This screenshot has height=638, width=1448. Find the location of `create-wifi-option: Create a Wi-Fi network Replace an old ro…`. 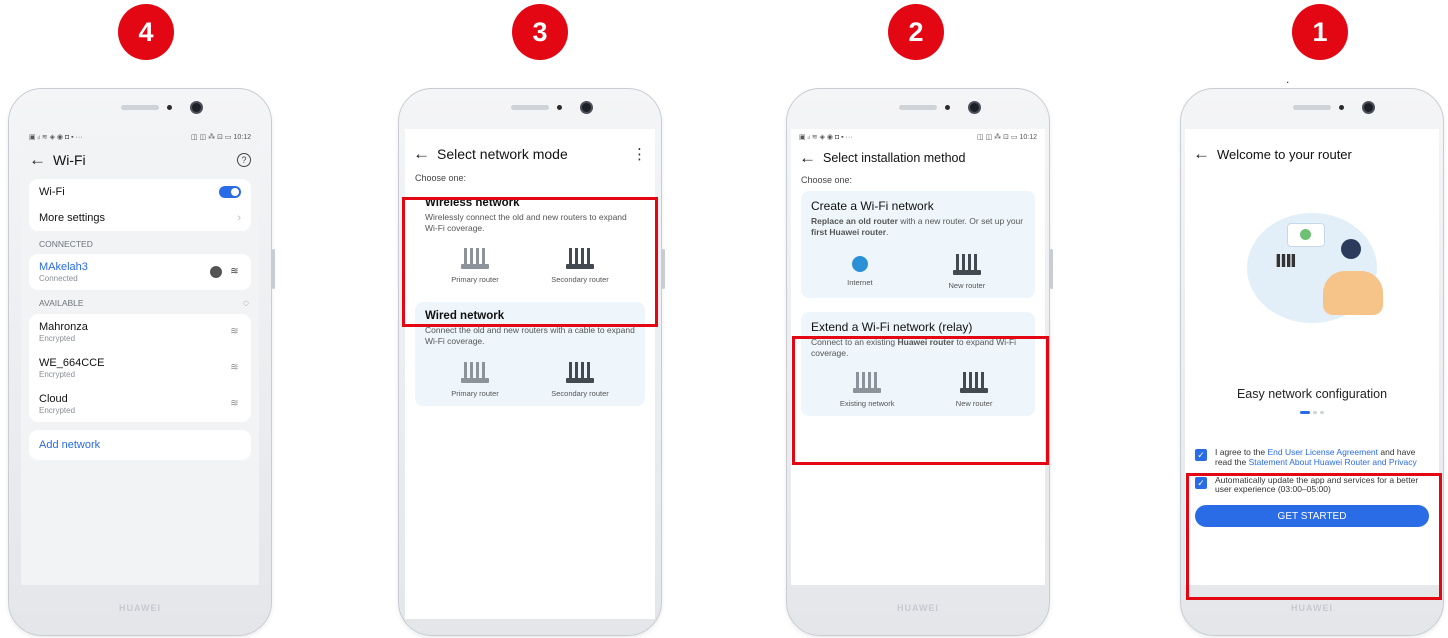

create-wifi-option: Create a Wi-Fi network Replace an old ro… is located at coordinates (918, 245).